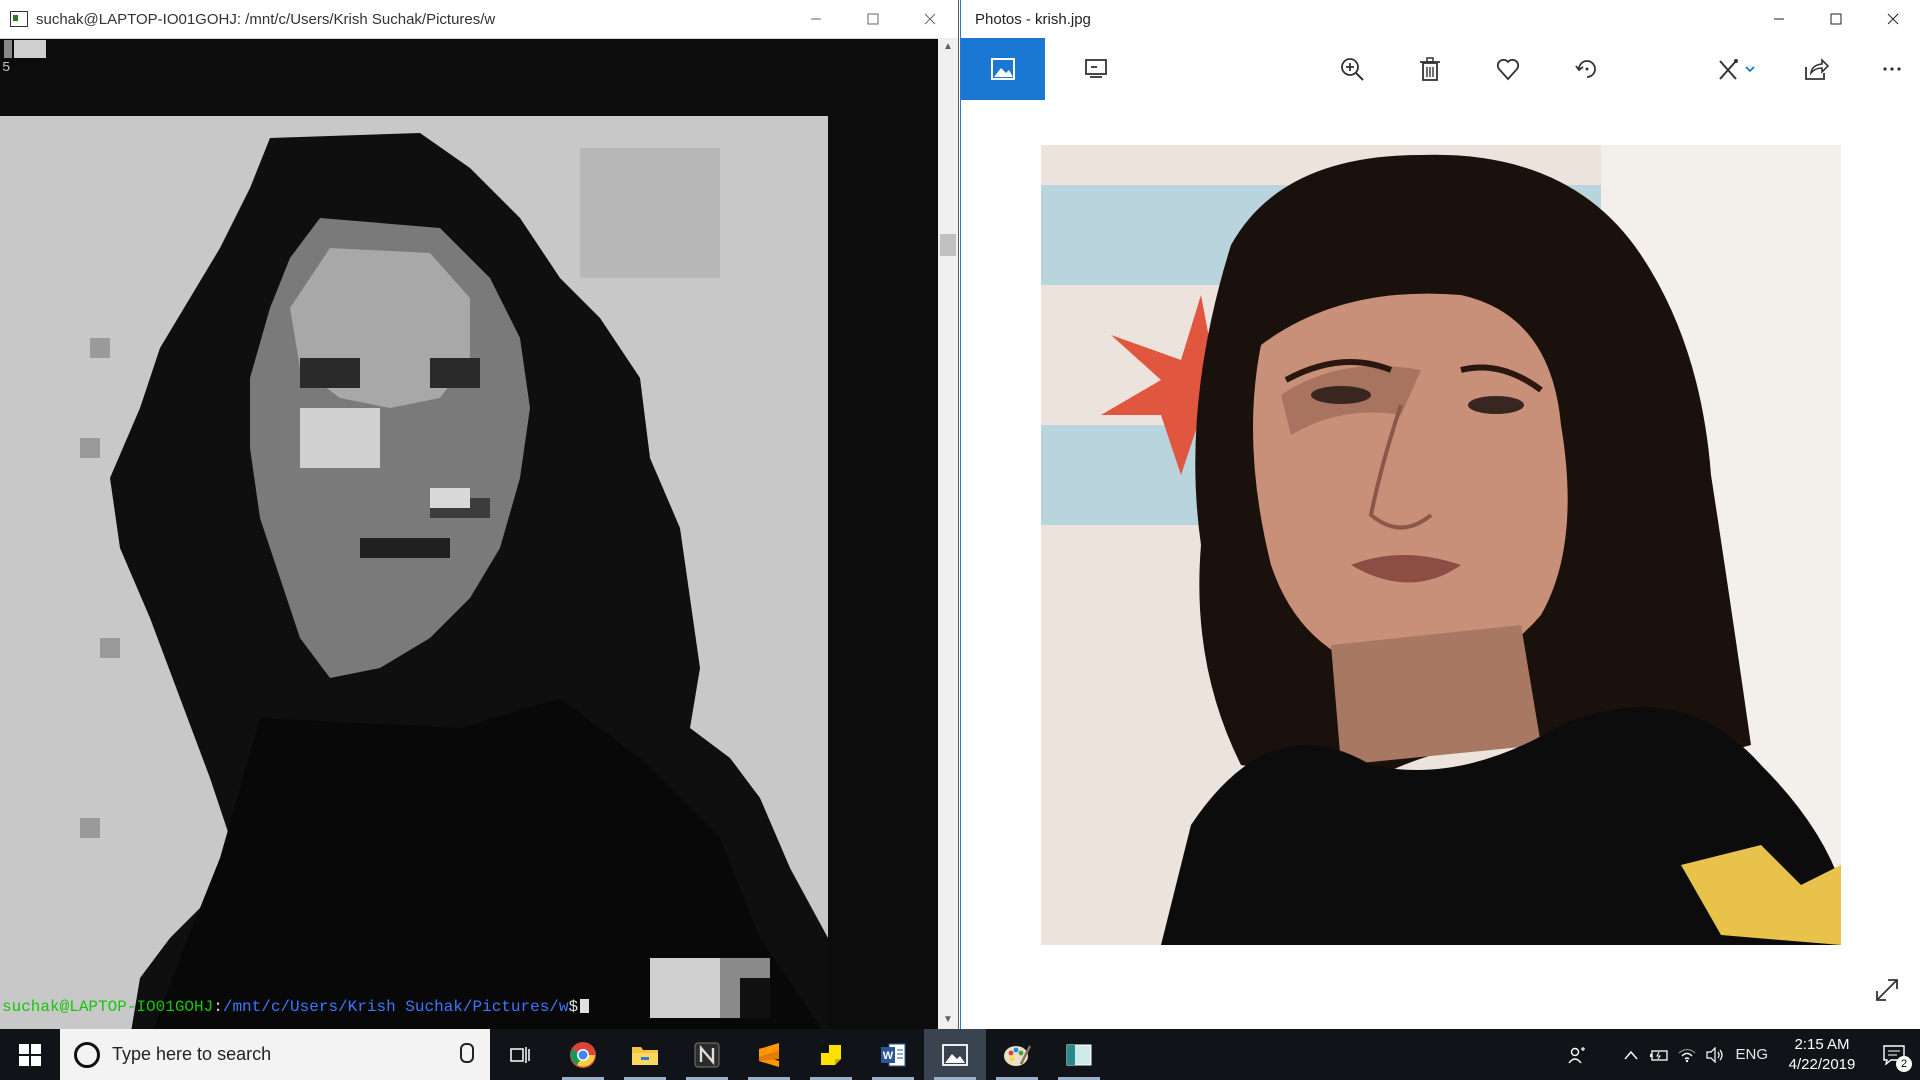 The height and width of the screenshot is (1080, 1920). Describe the element at coordinates (888, 1056) in the screenshot. I see `svg-text: W` at that location.